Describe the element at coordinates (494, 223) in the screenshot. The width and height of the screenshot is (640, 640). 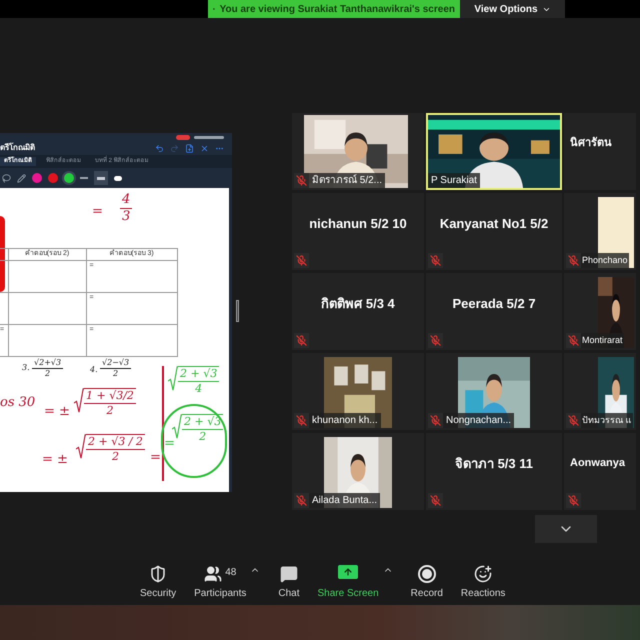
I see `participant-name: Kanyanat No1 5/2` at that location.